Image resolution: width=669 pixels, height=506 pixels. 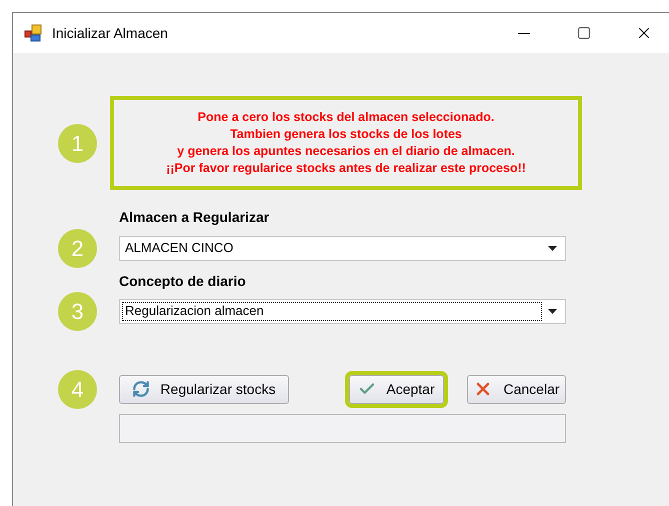 What do you see at coordinates (194, 216) in the screenshot?
I see `field-label: Almacen a Regularizar` at bounding box center [194, 216].